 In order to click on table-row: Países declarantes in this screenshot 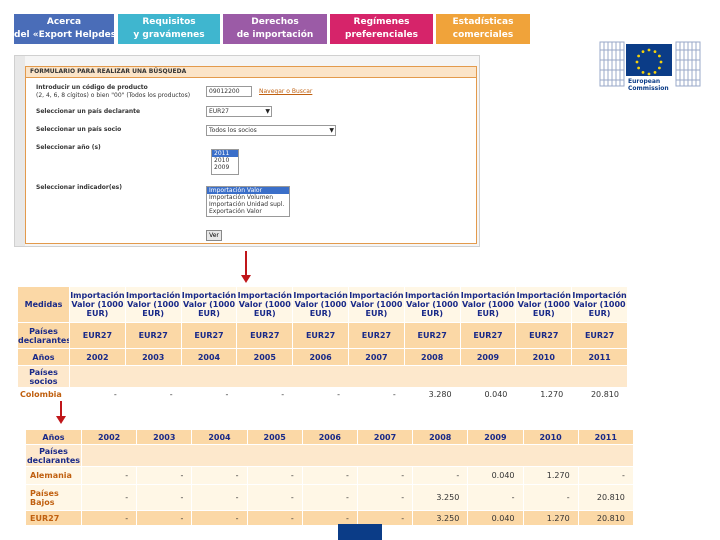, I will do `click(329, 455)`.